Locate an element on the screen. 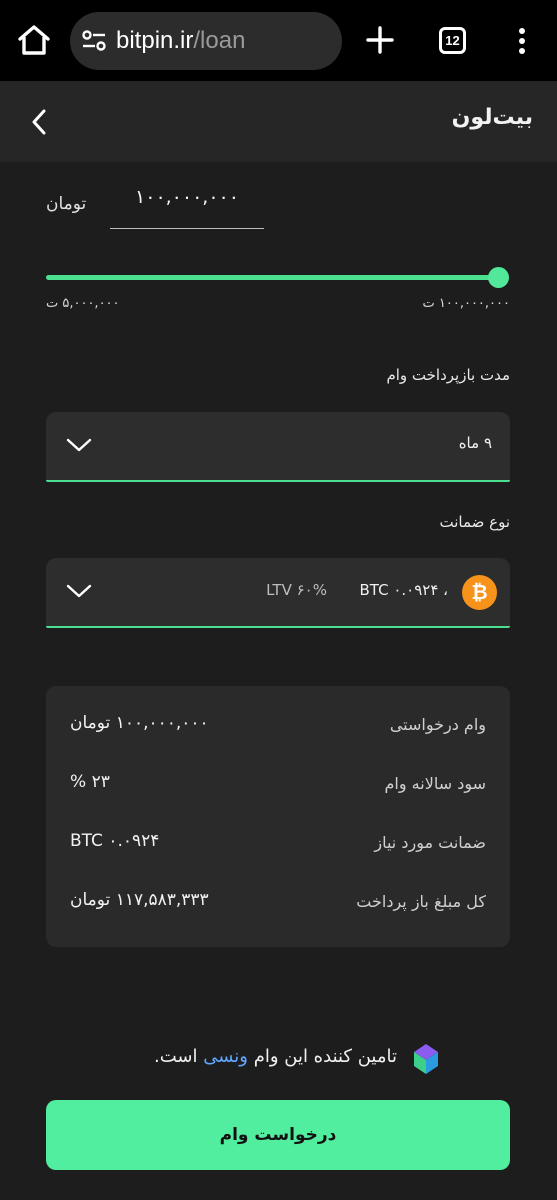 This screenshot has width=557, height=1200. chevron-left-icon is located at coordinates (40, 122).